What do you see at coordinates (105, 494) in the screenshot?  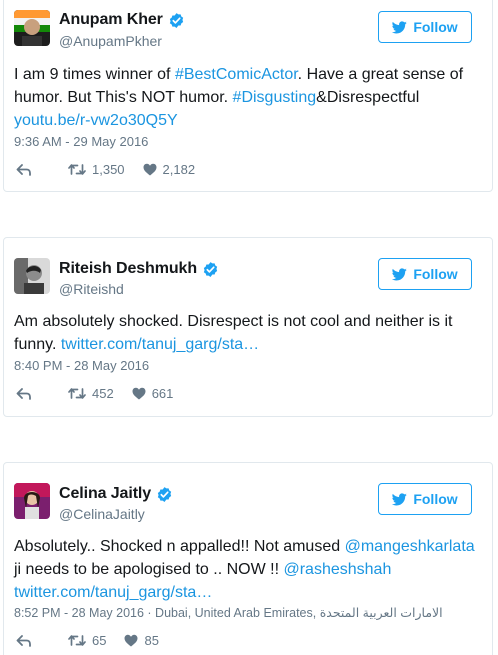 I see `author-name: Celina Jaitly` at bounding box center [105, 494].